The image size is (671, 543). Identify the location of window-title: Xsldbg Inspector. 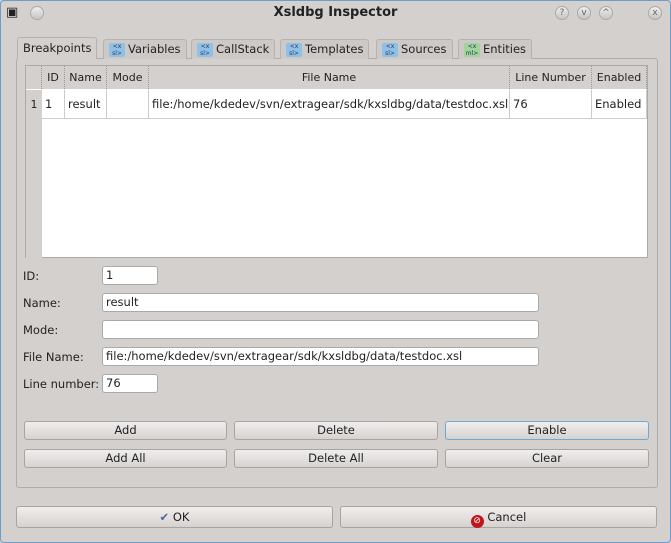
(335, 12).